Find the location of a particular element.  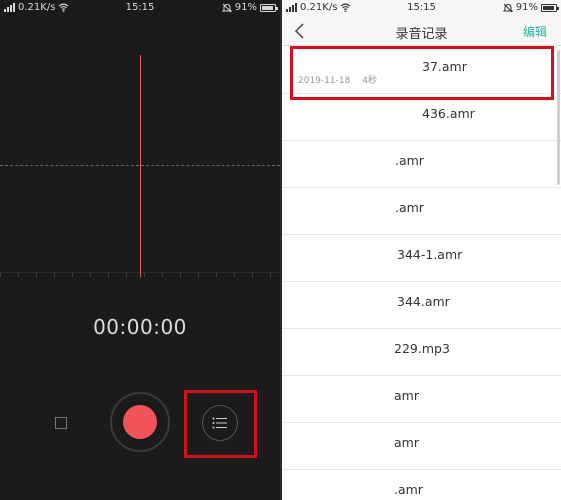

playhead-line is located at coordinates (140, 166).